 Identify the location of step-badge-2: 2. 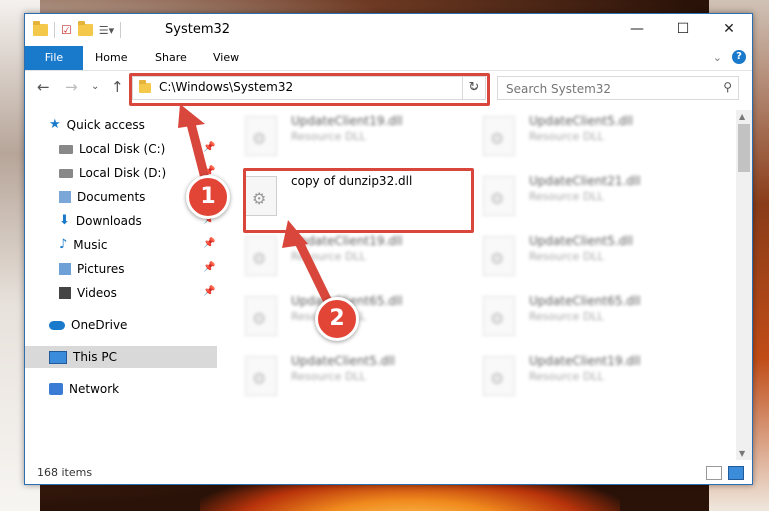
(337, 319).